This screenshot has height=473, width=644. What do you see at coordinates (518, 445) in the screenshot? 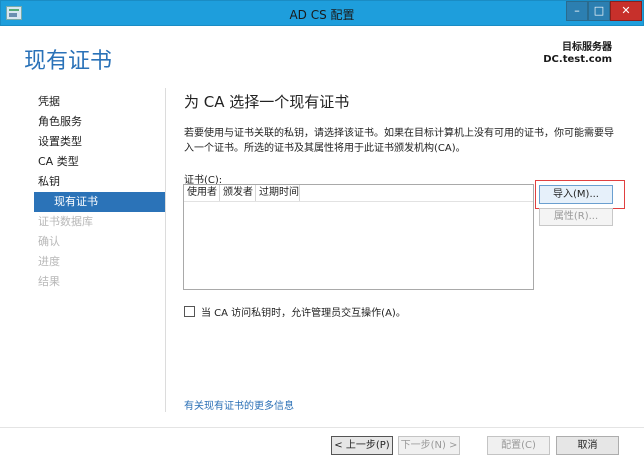
I see `configure-button: 配置(C)` at bounding box center [518, 445].